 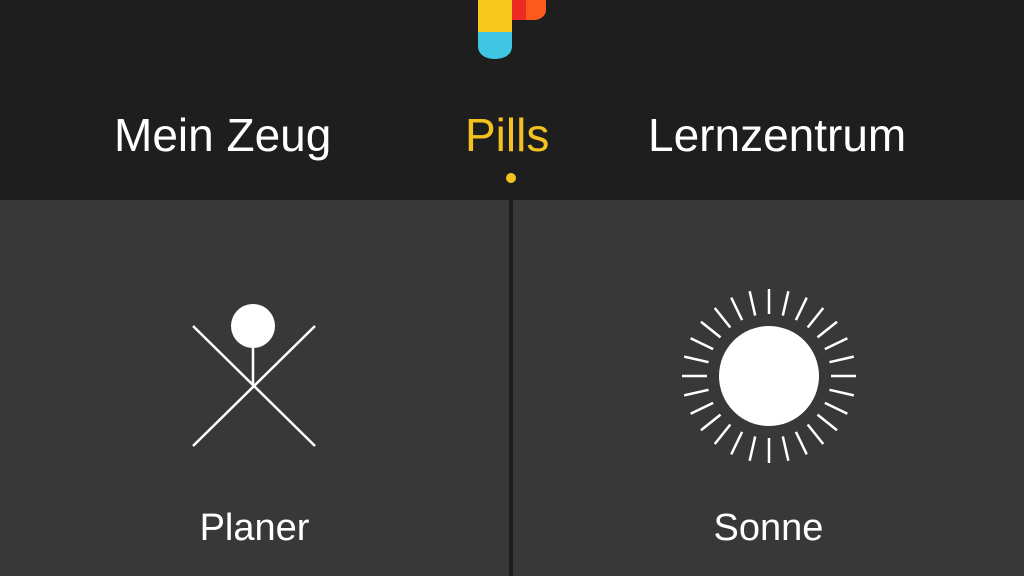 What do you see at coordinates (254, 528) in the screenshot?
I see `tile-planer-label: Planer` at bounding box center [254, 528].